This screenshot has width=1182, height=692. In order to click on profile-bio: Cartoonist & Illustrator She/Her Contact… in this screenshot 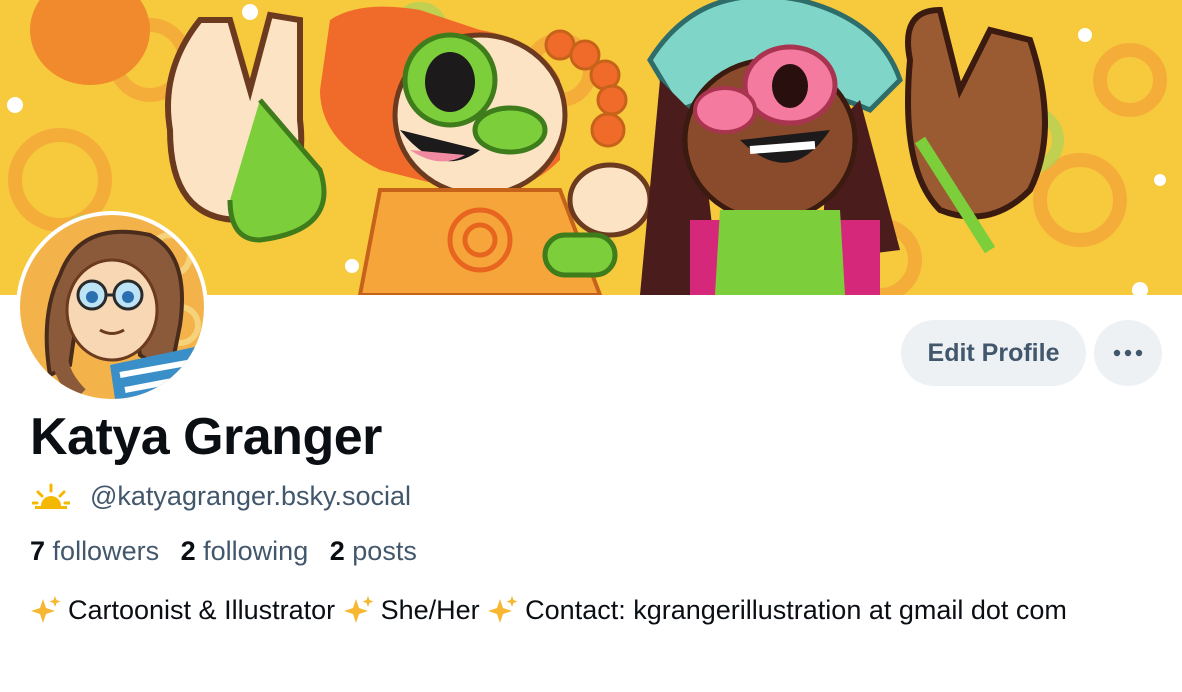, I will do `click(595, 610)`.